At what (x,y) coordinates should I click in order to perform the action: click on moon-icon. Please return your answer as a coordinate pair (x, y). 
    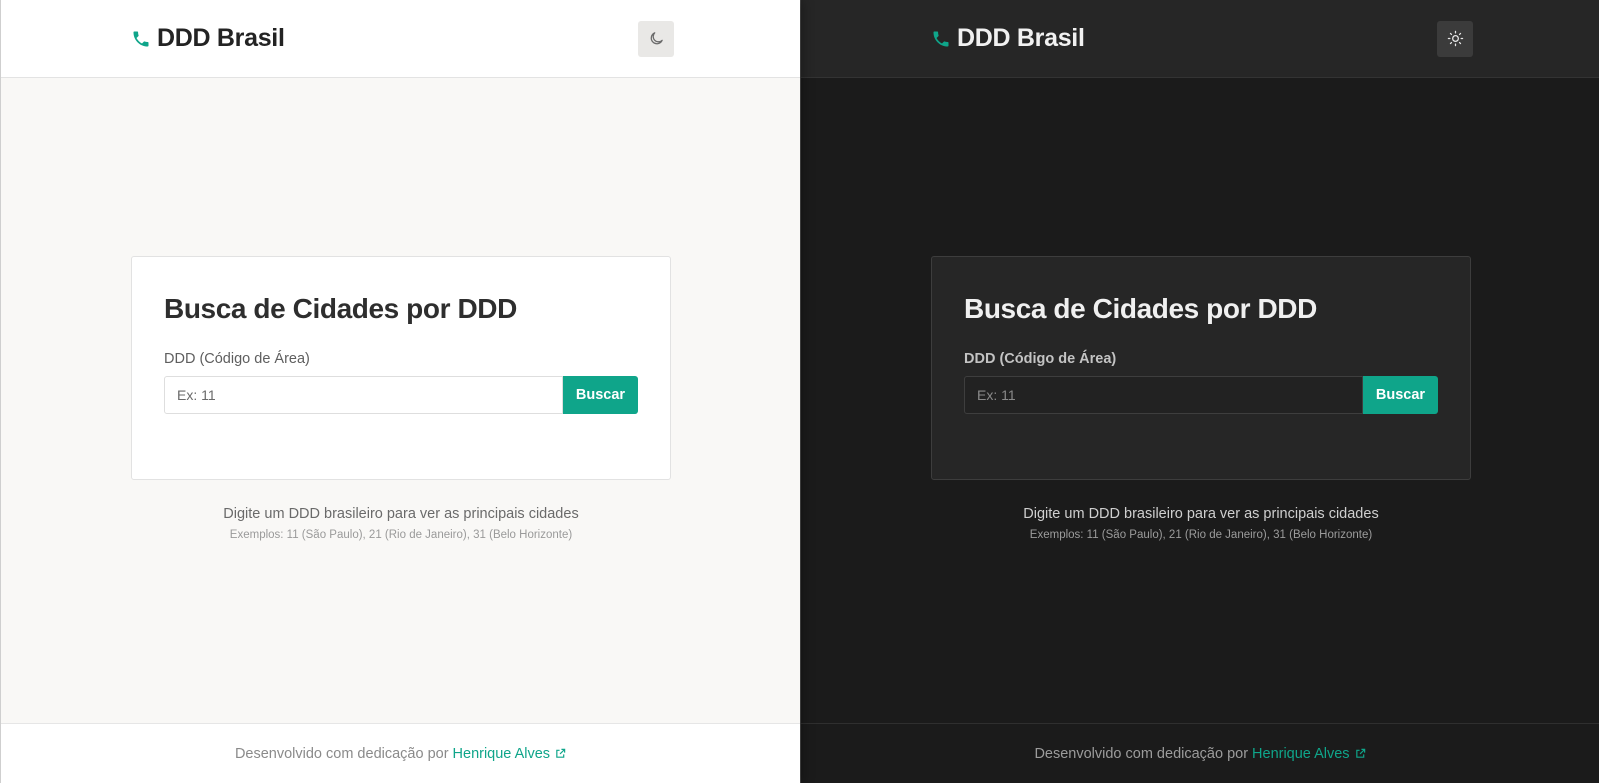
    Looking at the image, I should click on (656, 38).